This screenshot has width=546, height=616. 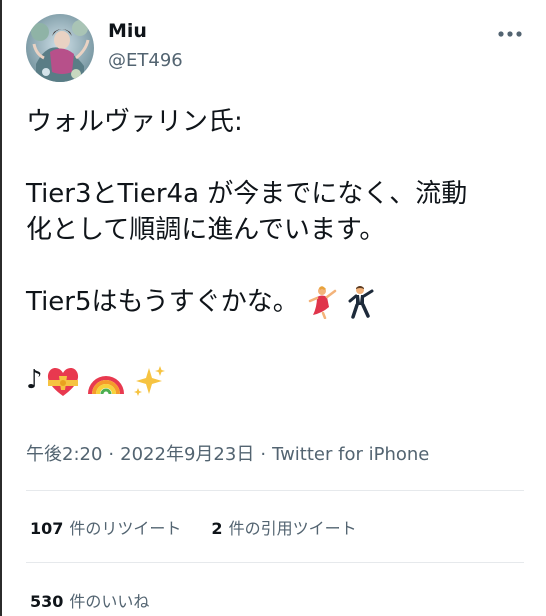 I want to click on tweet-line-with-emoji: Tier5はもうすぐかな。, so click(x=279, y=302).